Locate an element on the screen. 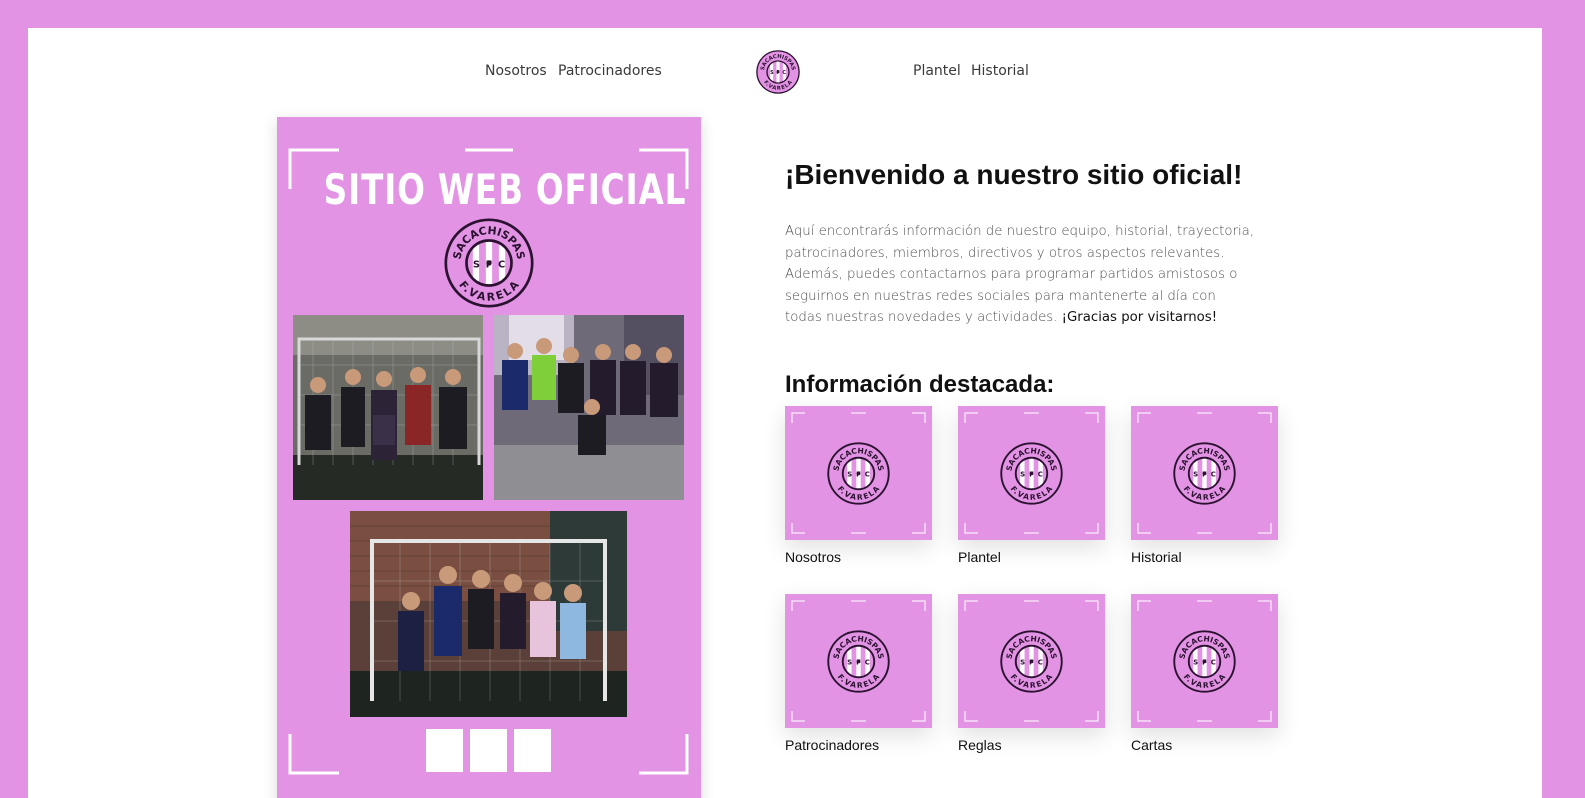 Image resolution: width=1585 pixels, height=798 pixels. hero-club-logo: SACACHISPAS F.VARELA S F C is located at coordinates (489, 263).